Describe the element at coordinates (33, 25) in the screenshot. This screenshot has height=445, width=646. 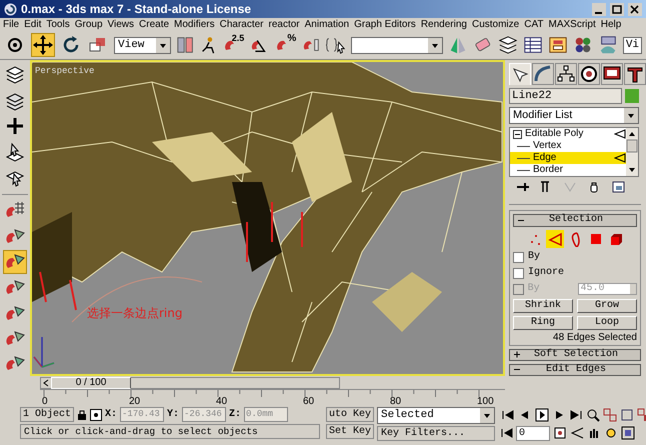
I see `menu-item: Edit` at that location.